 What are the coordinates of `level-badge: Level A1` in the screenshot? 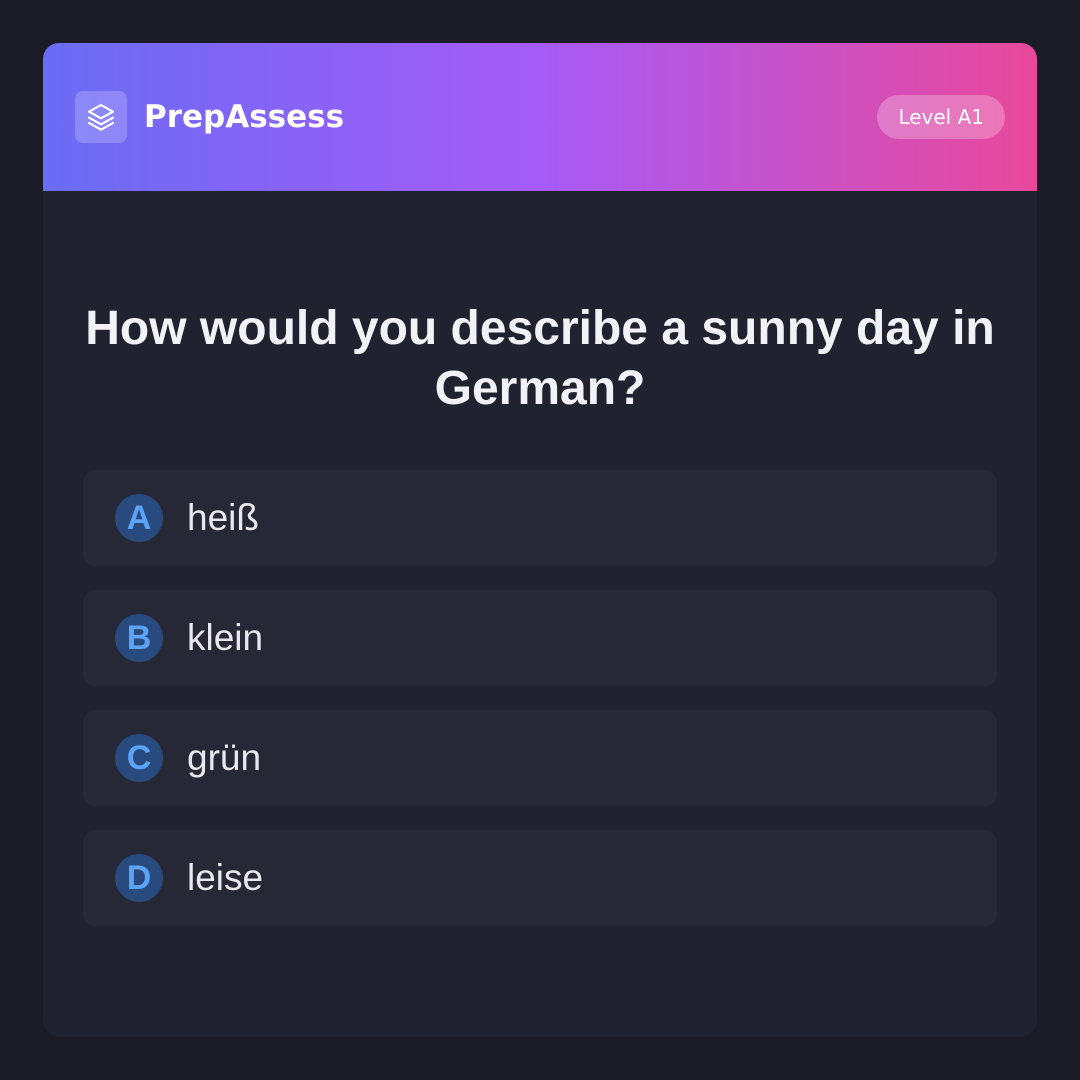 It's located at (941, 117).